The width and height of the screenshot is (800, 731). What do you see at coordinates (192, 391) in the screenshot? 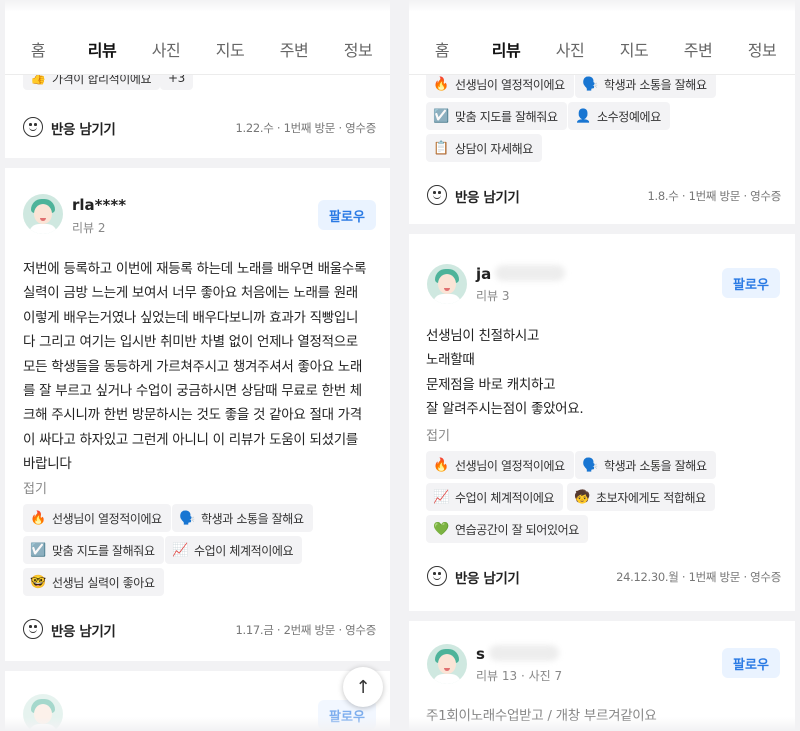
I see `review-line: 를 잘 부르고 싶거나 수업이 궁금하시면 상담때 무료로 한번 체` at bounding box center [192, 391].